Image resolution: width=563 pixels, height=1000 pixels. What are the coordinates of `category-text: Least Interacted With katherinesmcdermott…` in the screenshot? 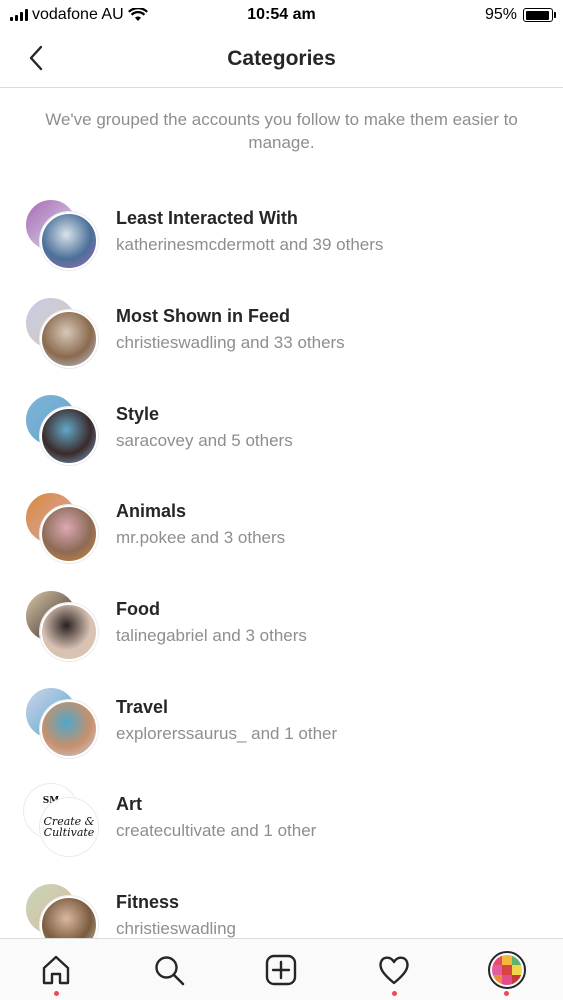 It's located at (249, 231).